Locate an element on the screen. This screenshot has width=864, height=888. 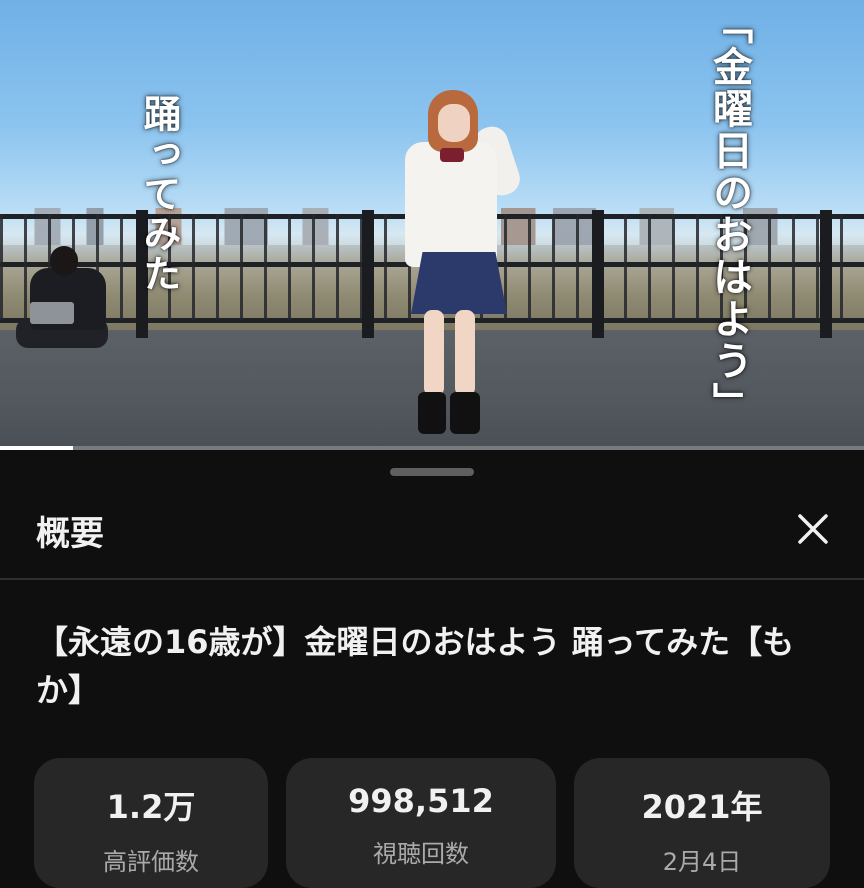
video-laptop is located at coordinates (52, 313).